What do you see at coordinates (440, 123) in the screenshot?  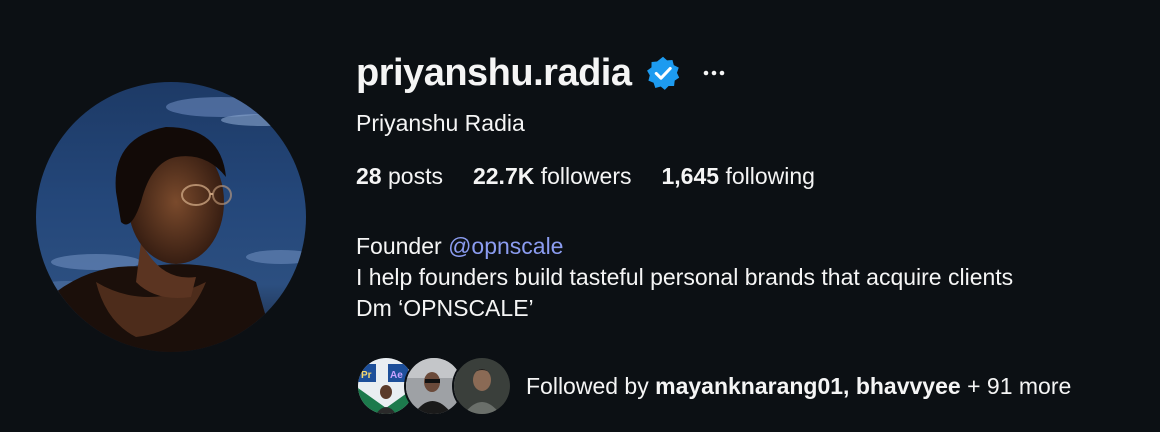 I see `full-name: Priyanshu Radia` at bounding box center [440, 123].